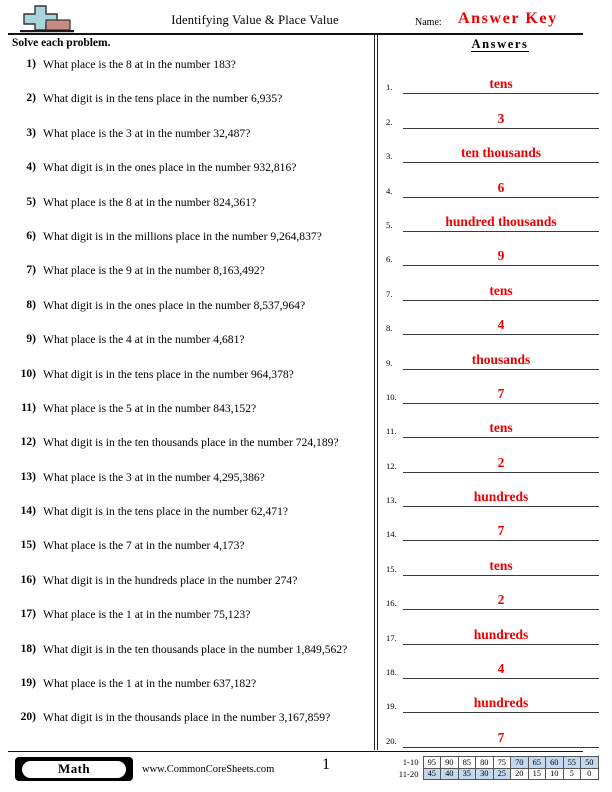 This screenshot has height=792, width=612. Describe the element at coordinates (391, 672) in the screenshot. I see `answer-number: 18.` at that location.